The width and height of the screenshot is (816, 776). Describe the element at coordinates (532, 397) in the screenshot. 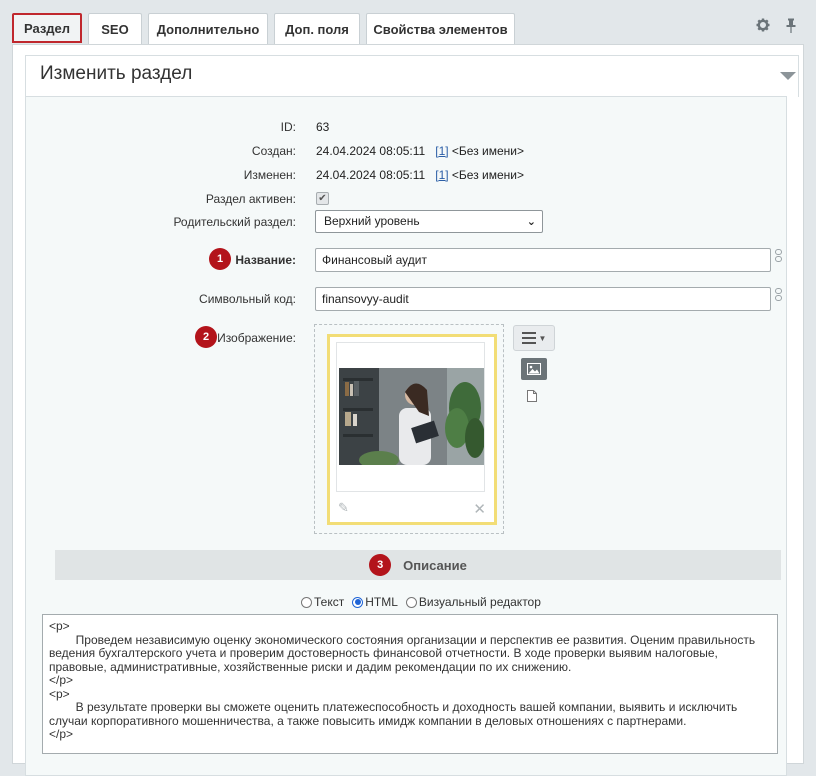

I see `file-icon` at that location.